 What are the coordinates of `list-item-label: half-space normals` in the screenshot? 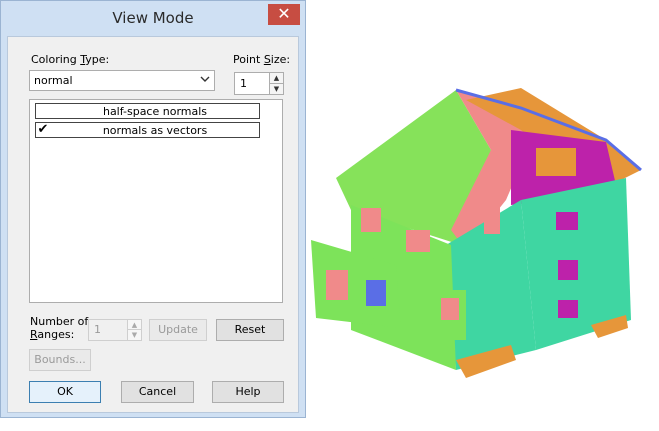 It's located at (155, 111).